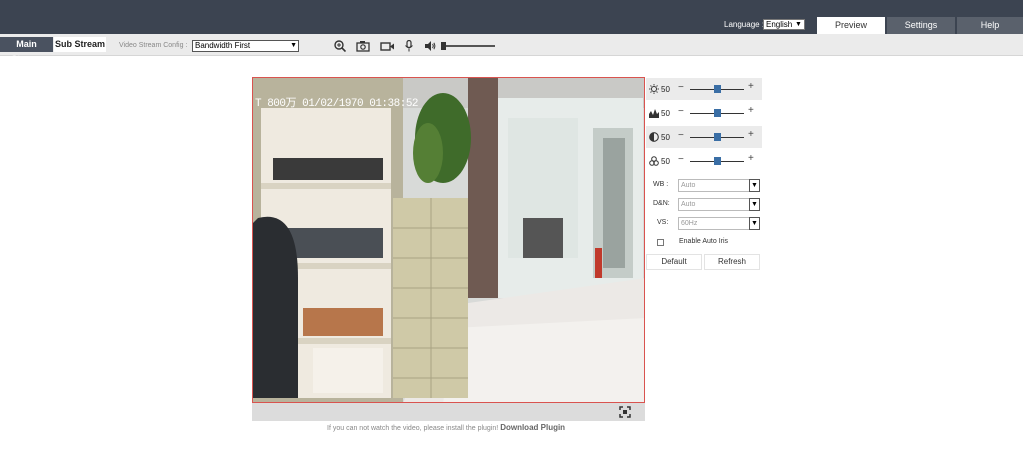 This screenshot has height=451, width=1023. Describe the element at coordinates (717, 113) in the screenshot. I see `sharpness-slider-handle` at that location.